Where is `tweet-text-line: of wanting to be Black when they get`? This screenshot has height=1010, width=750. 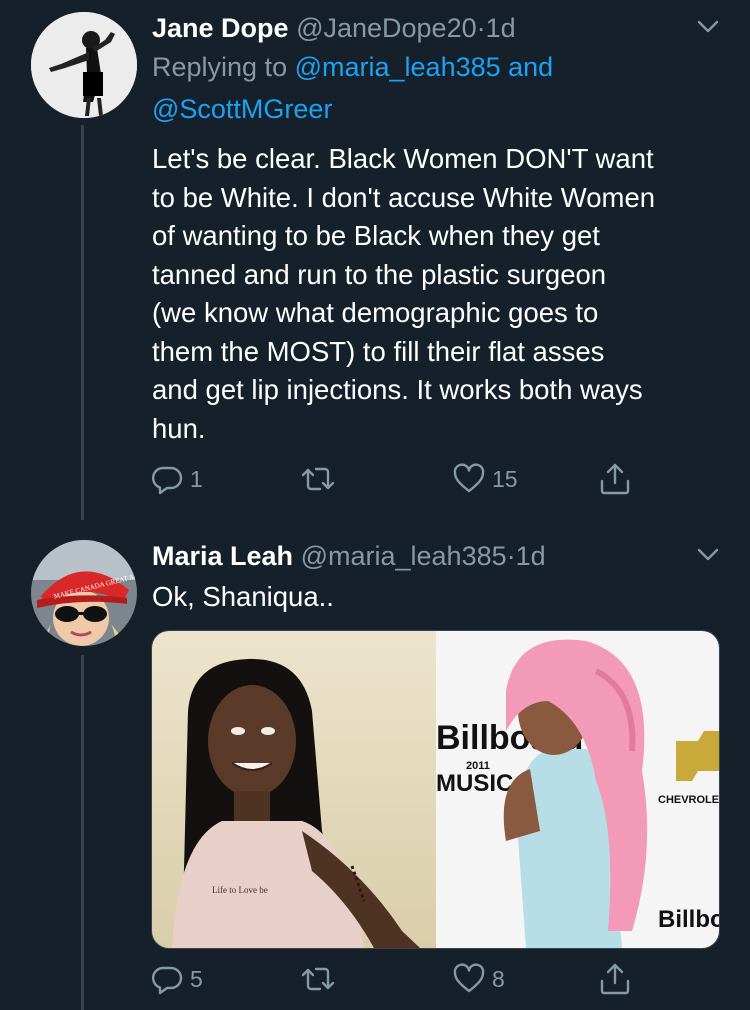 tweet-text-line: of wanting to be Black when they get is located at coordinates (376, 235).